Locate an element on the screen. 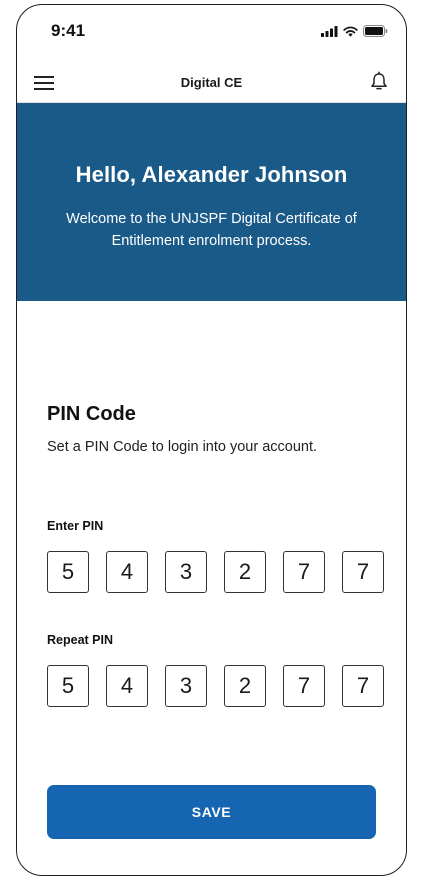 This screenshot has width=427, height=880. repeat-pin-digit-6: 7 is located at coordinates (363, 686).